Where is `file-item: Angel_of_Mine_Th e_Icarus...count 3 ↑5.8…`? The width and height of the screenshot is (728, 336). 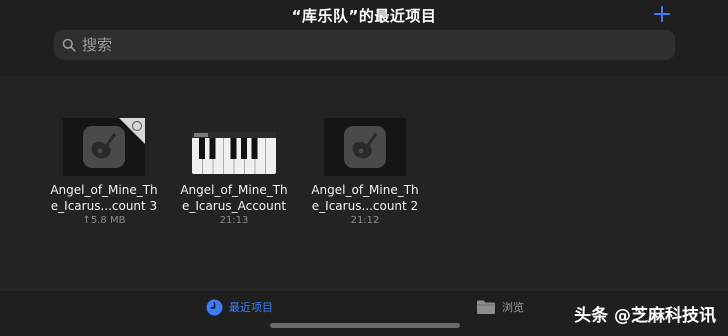 file-item: Angel_of_Mine_Th e_Icarus...count 3 ↑5.8… is located at coordinates (104, 172).